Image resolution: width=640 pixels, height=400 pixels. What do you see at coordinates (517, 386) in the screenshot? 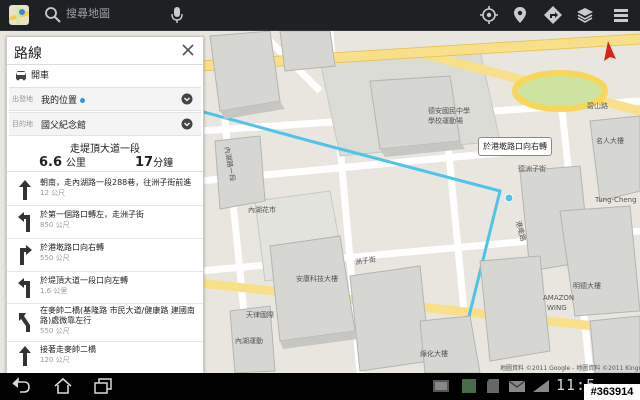
I see `mail-icon` at bounding box center [517, 386].